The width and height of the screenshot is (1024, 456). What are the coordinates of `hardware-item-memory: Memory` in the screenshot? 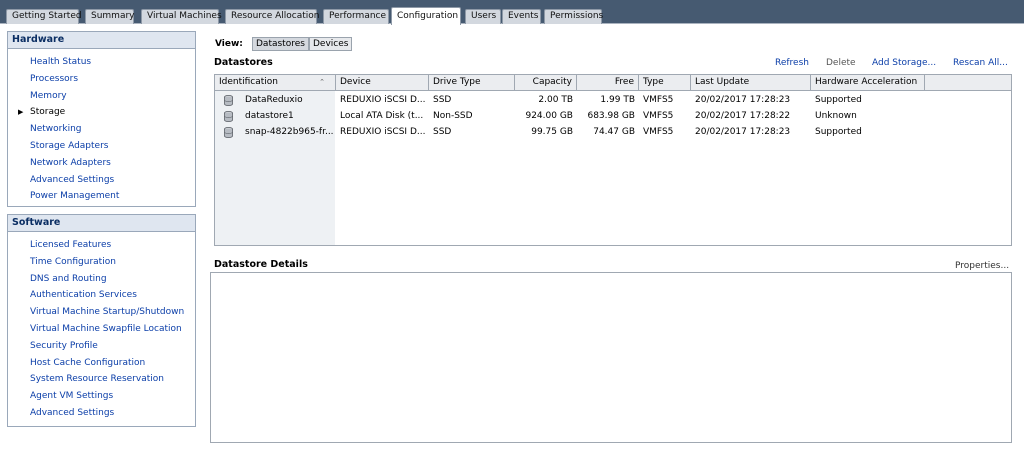 It's located at (101, 96).